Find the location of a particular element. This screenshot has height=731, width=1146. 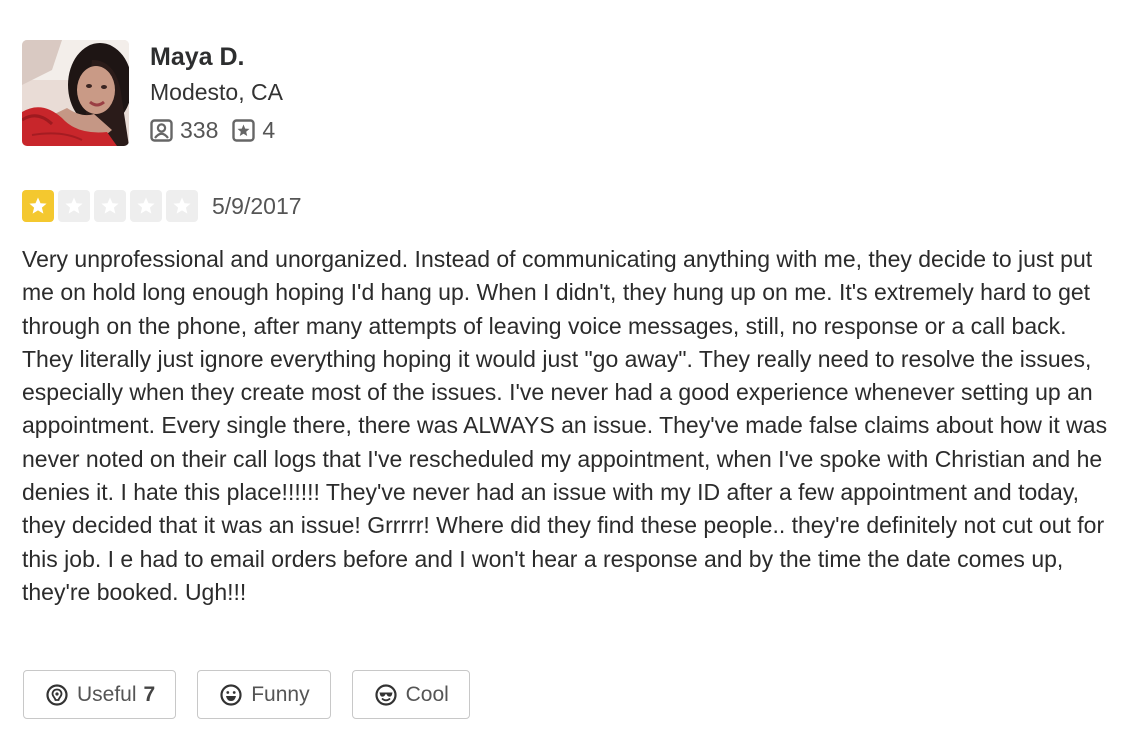

rating-row: 5/9/2017 is located at coordinates (162, 206).